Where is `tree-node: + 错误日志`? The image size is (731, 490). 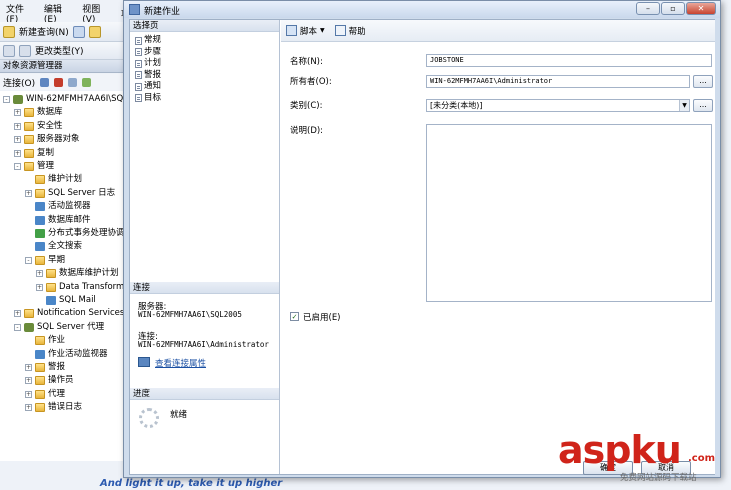
tree-node: + 错误日志 is located at coordinates (53, 407).